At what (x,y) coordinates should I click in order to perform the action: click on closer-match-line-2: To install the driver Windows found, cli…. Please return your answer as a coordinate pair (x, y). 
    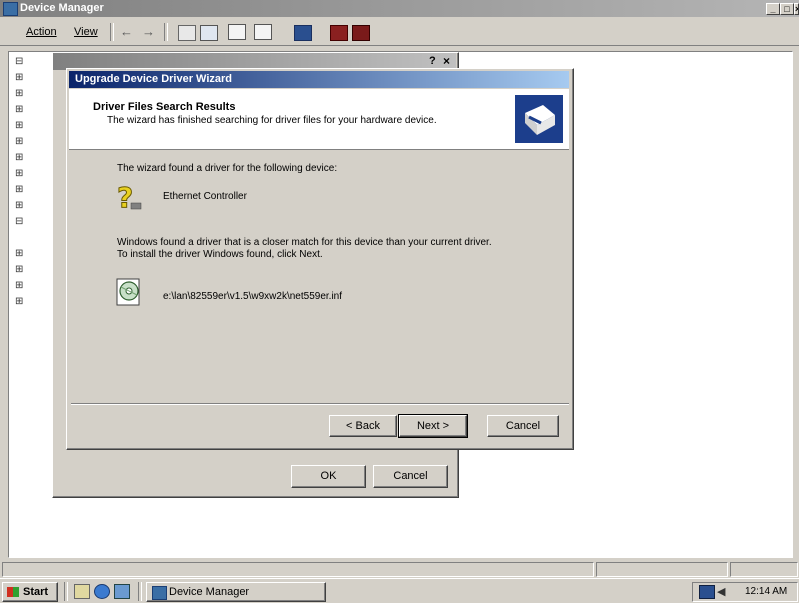
    Looking at the image, I should click on (220, 254).